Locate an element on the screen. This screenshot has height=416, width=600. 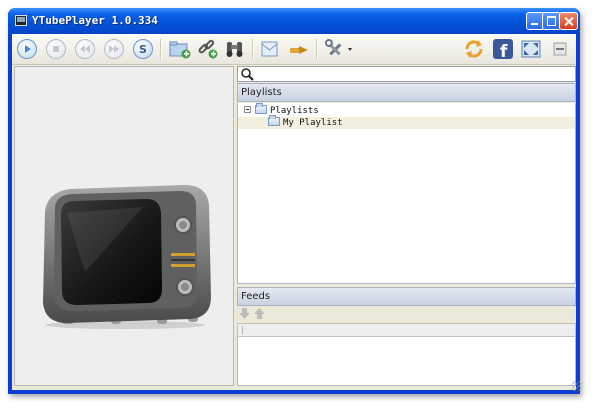
previous-icon is located at coordinates (85, 49).